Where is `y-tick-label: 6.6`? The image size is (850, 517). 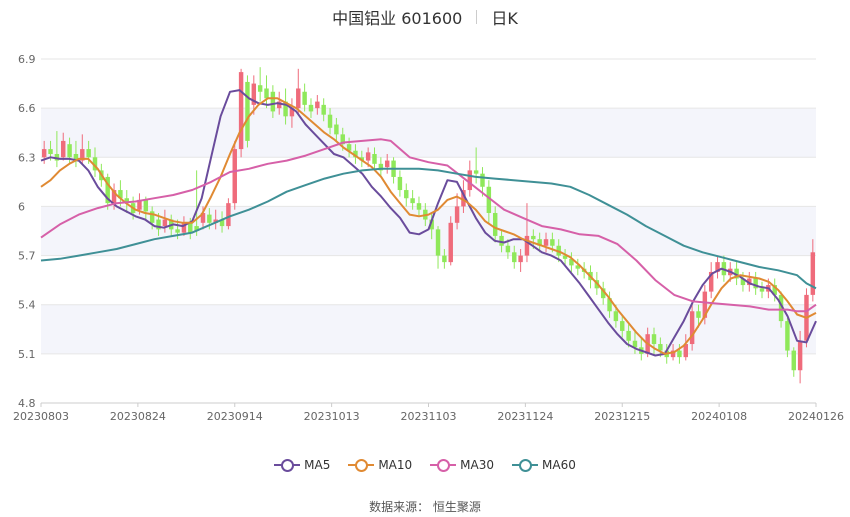
y-tick-label: 6.6 is located at coordinates (27, 108).